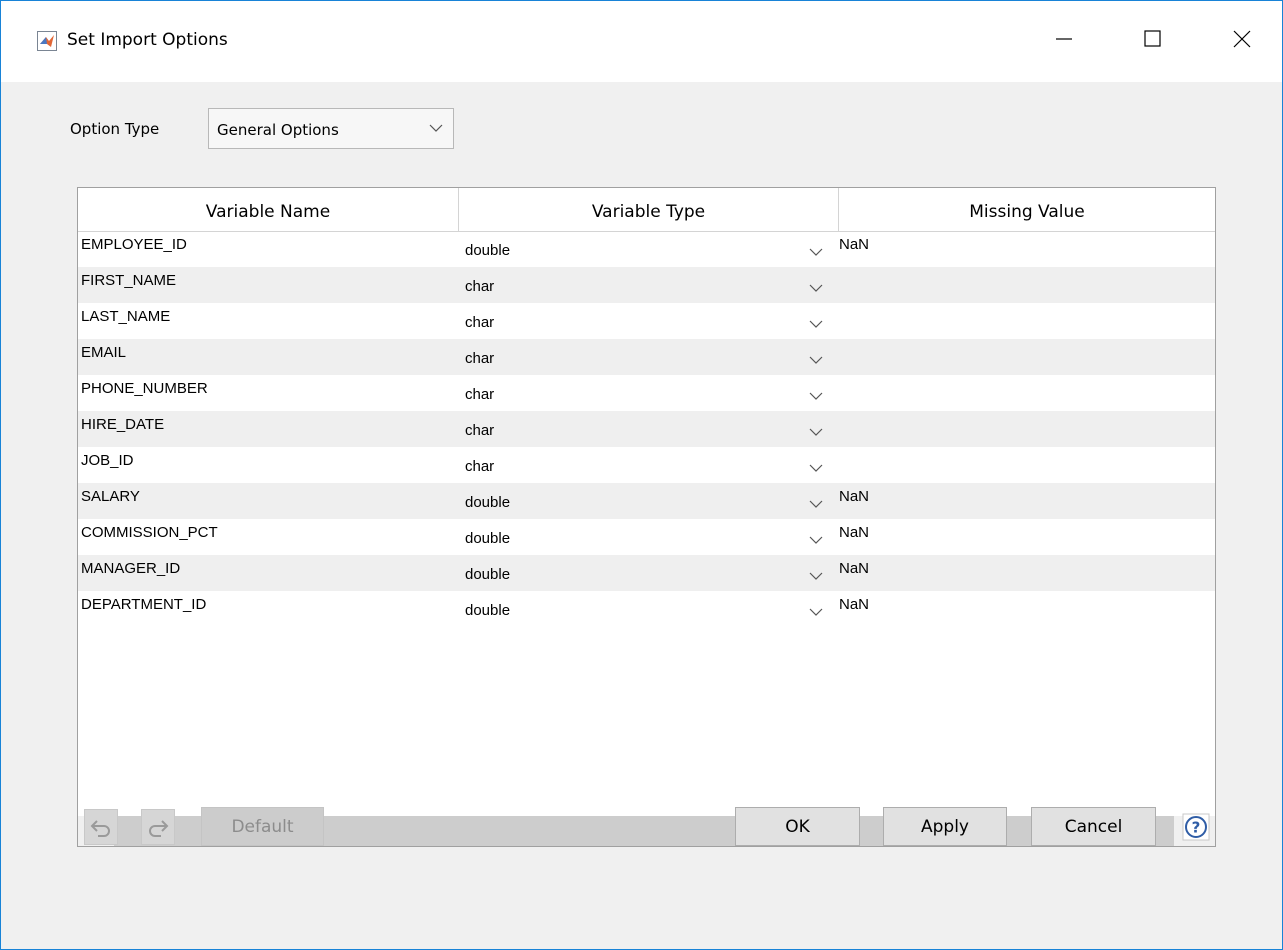  I want to click on redo-button, so click(158, 827).